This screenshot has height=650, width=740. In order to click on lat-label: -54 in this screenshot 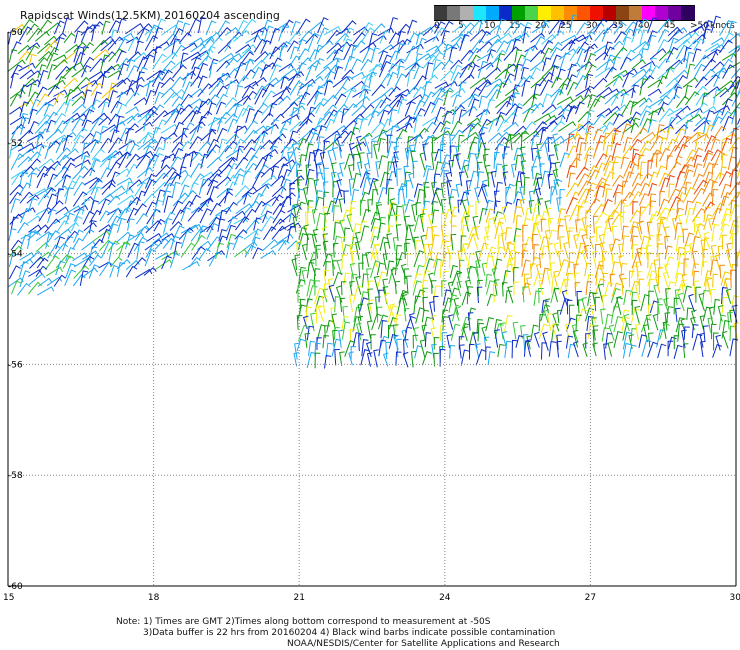, I will do `click(15, 255)`.